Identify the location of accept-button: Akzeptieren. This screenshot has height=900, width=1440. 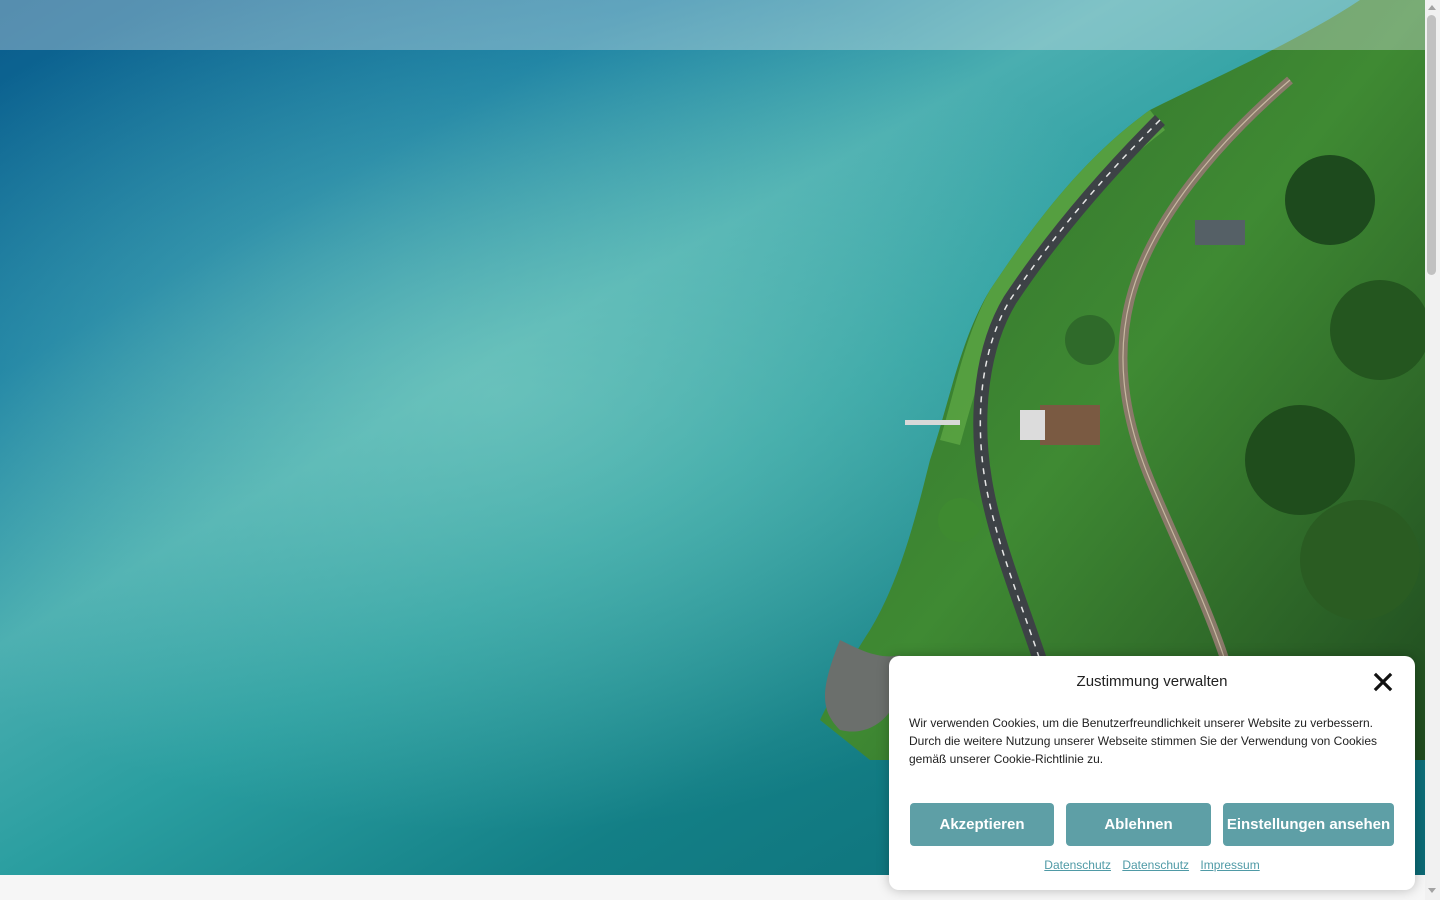
(982, 824).